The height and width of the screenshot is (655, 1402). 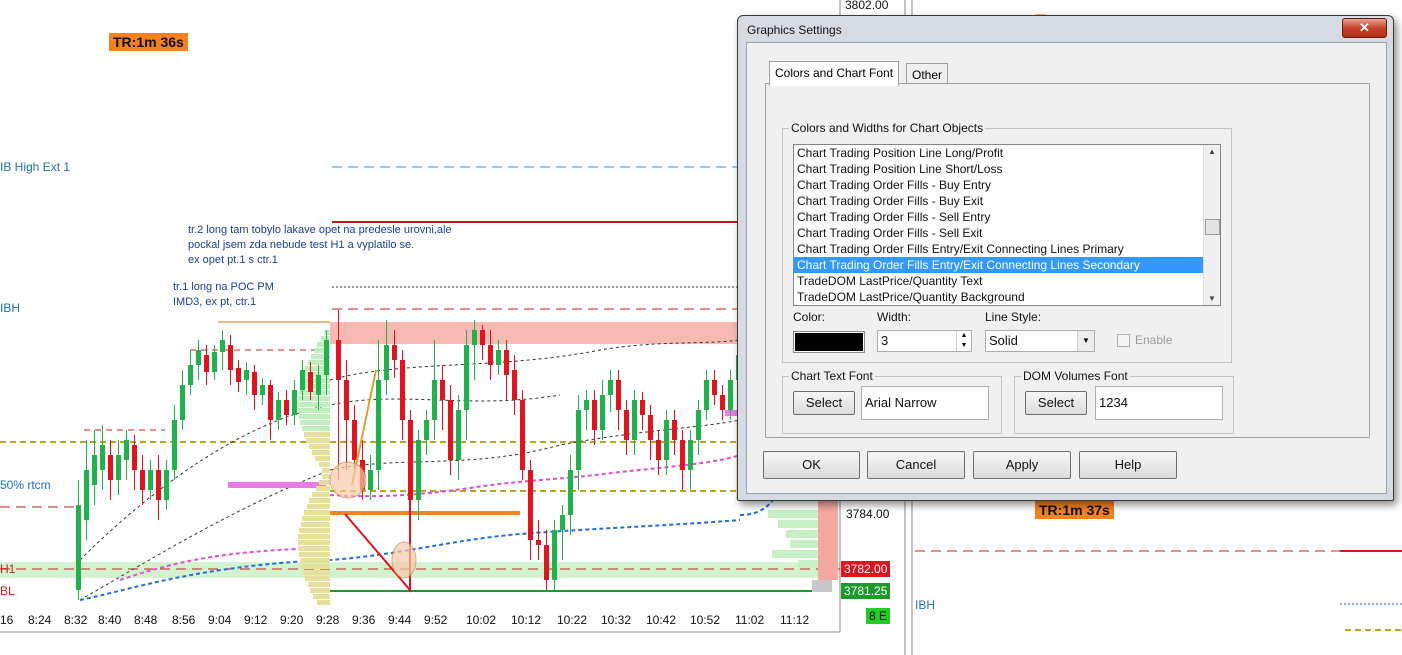 I want to click on tab-colors-and-chart-font: Colors and Chart Font, so click(x=834, y=73).